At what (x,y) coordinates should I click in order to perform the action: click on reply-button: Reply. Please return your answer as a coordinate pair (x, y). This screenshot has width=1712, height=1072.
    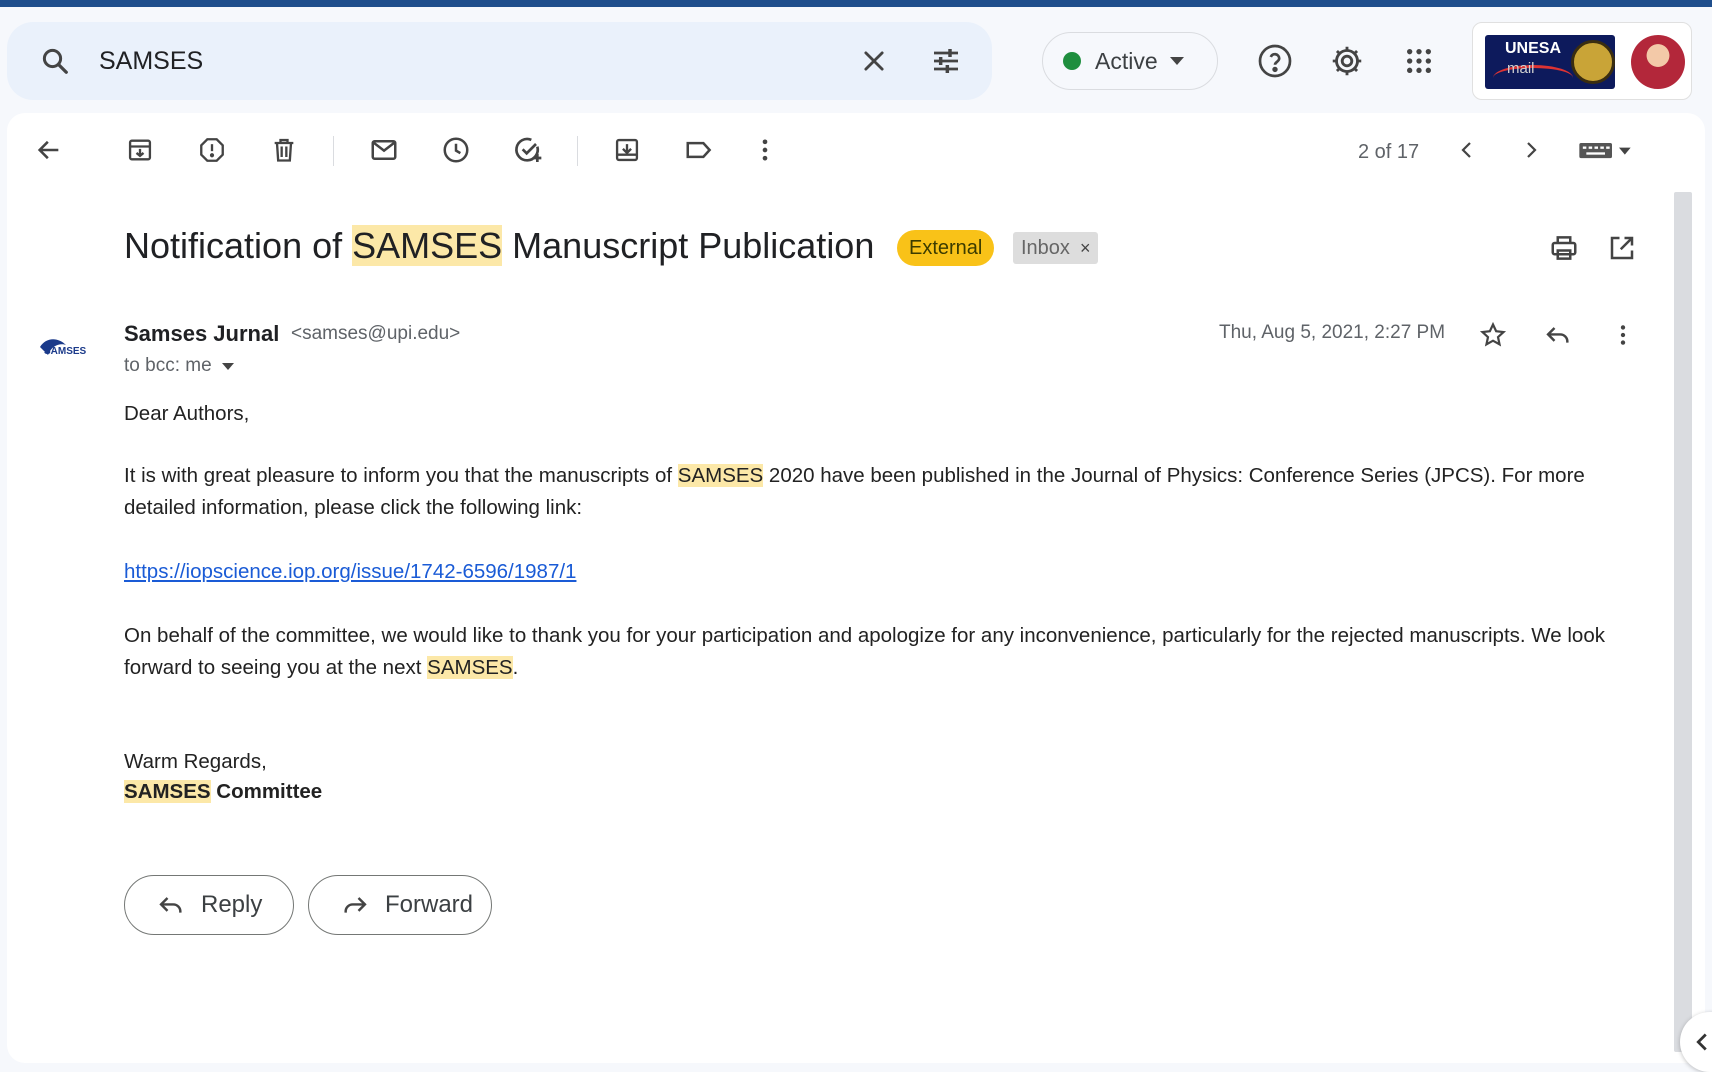
    Looking at the image, I should click on (209, 905).